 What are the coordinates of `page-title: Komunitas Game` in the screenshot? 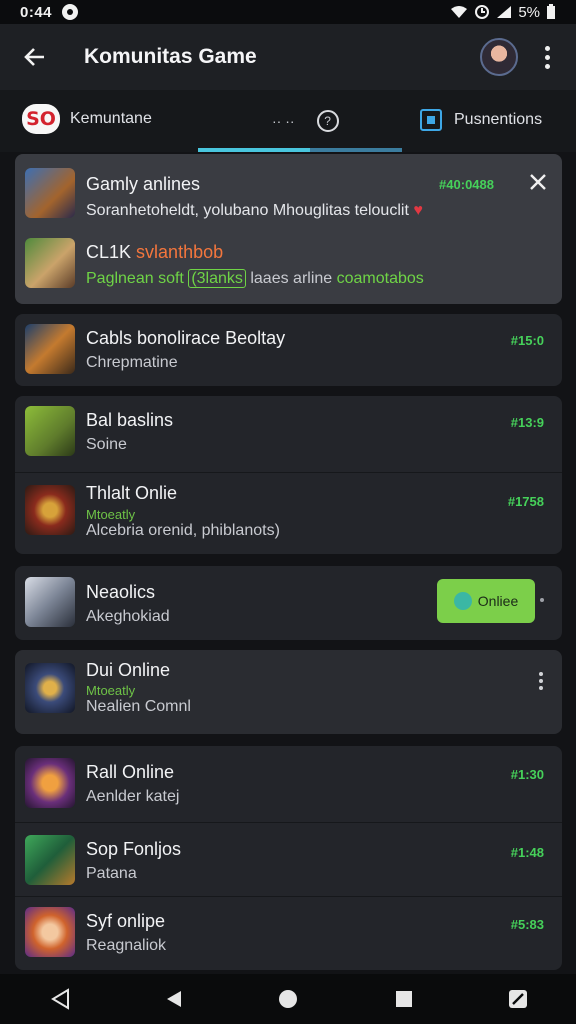 It's located at (170, 56).